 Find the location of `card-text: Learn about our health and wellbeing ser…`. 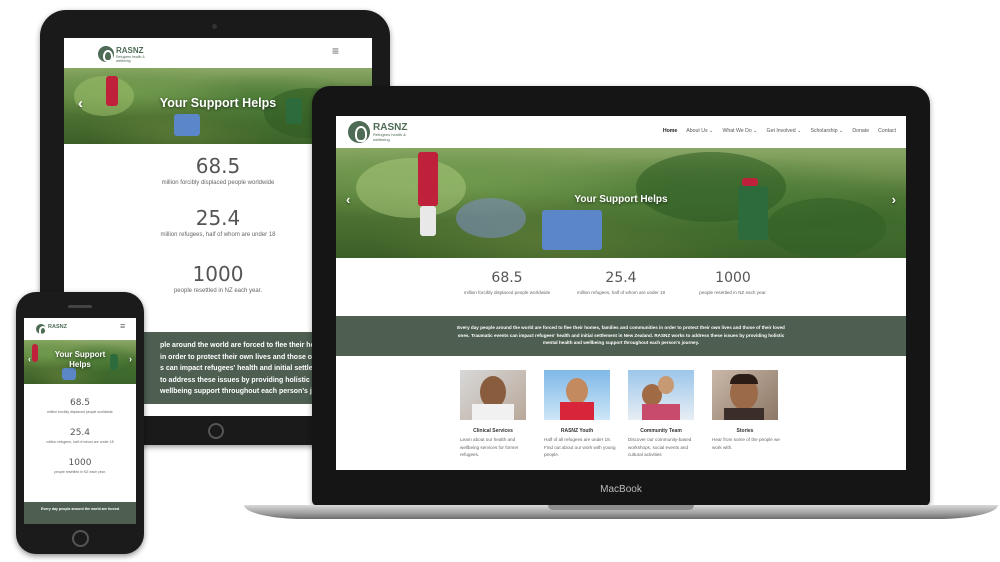

card-text: Learn about our health and wellbeing ser… is located at coordinates (489, 447).